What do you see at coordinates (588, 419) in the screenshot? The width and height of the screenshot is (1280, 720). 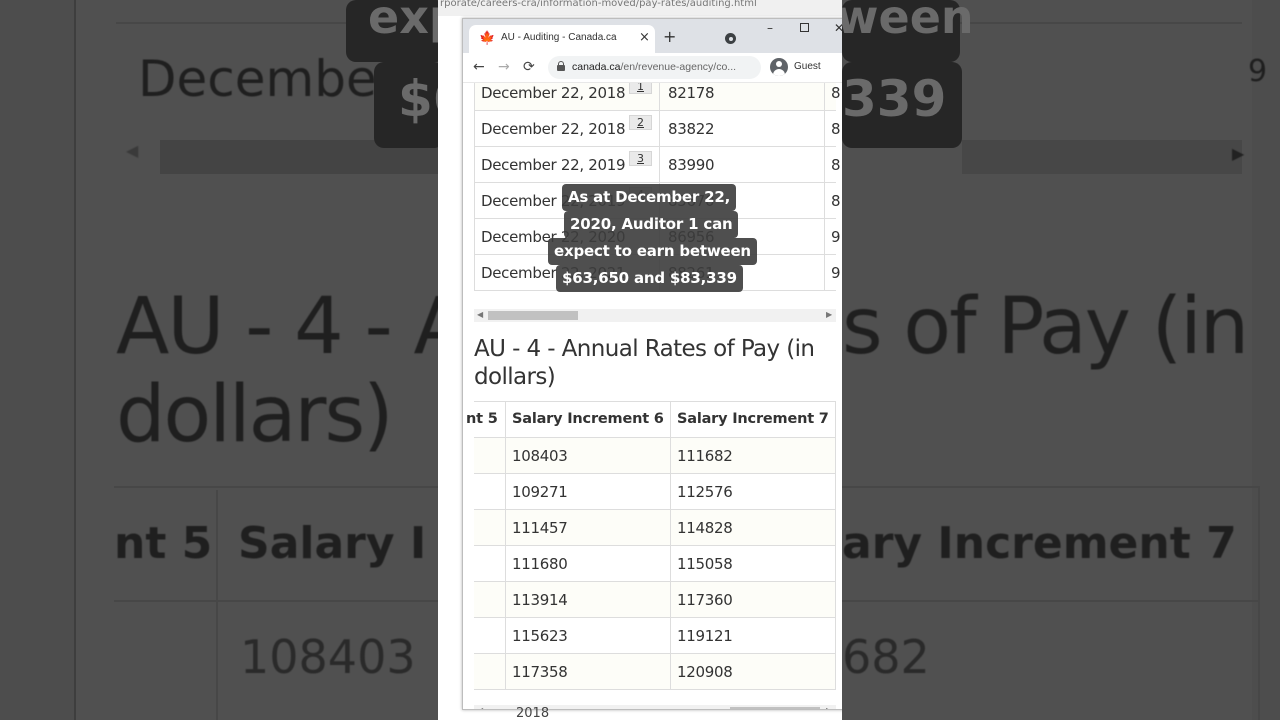 I see `column-header: Salary Increment 6` at bounding box center [588, 419].